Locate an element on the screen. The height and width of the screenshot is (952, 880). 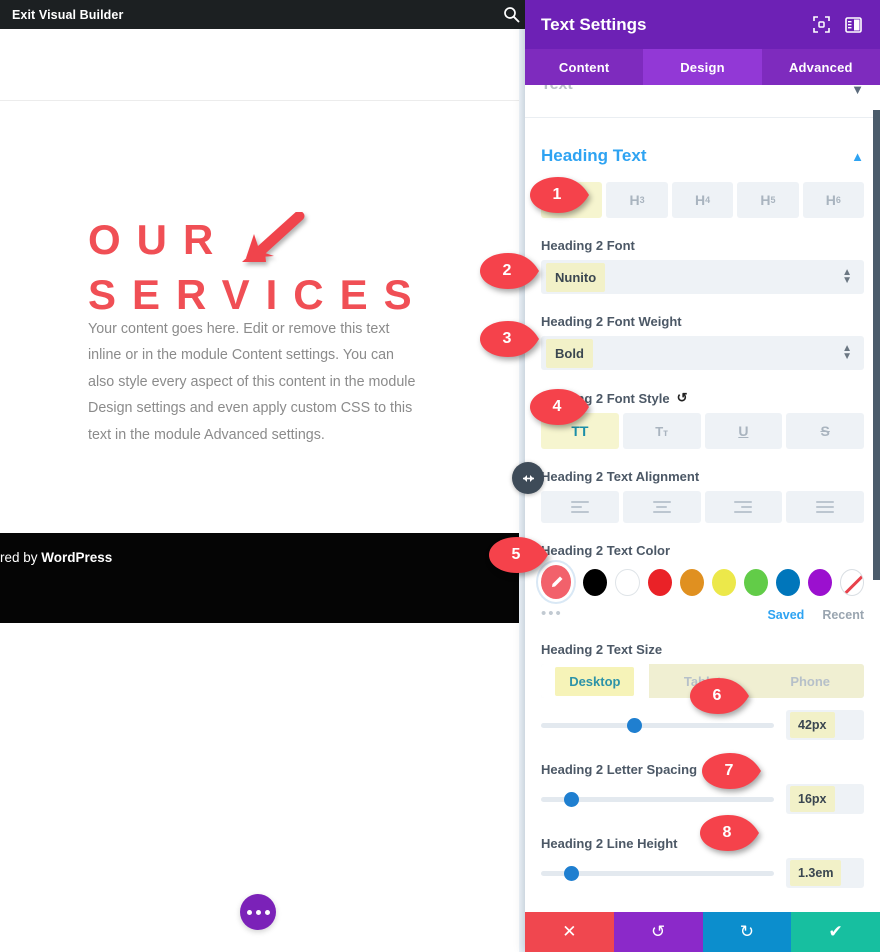
annotation-marker-8: 8 is located at coordinates (729, 833).